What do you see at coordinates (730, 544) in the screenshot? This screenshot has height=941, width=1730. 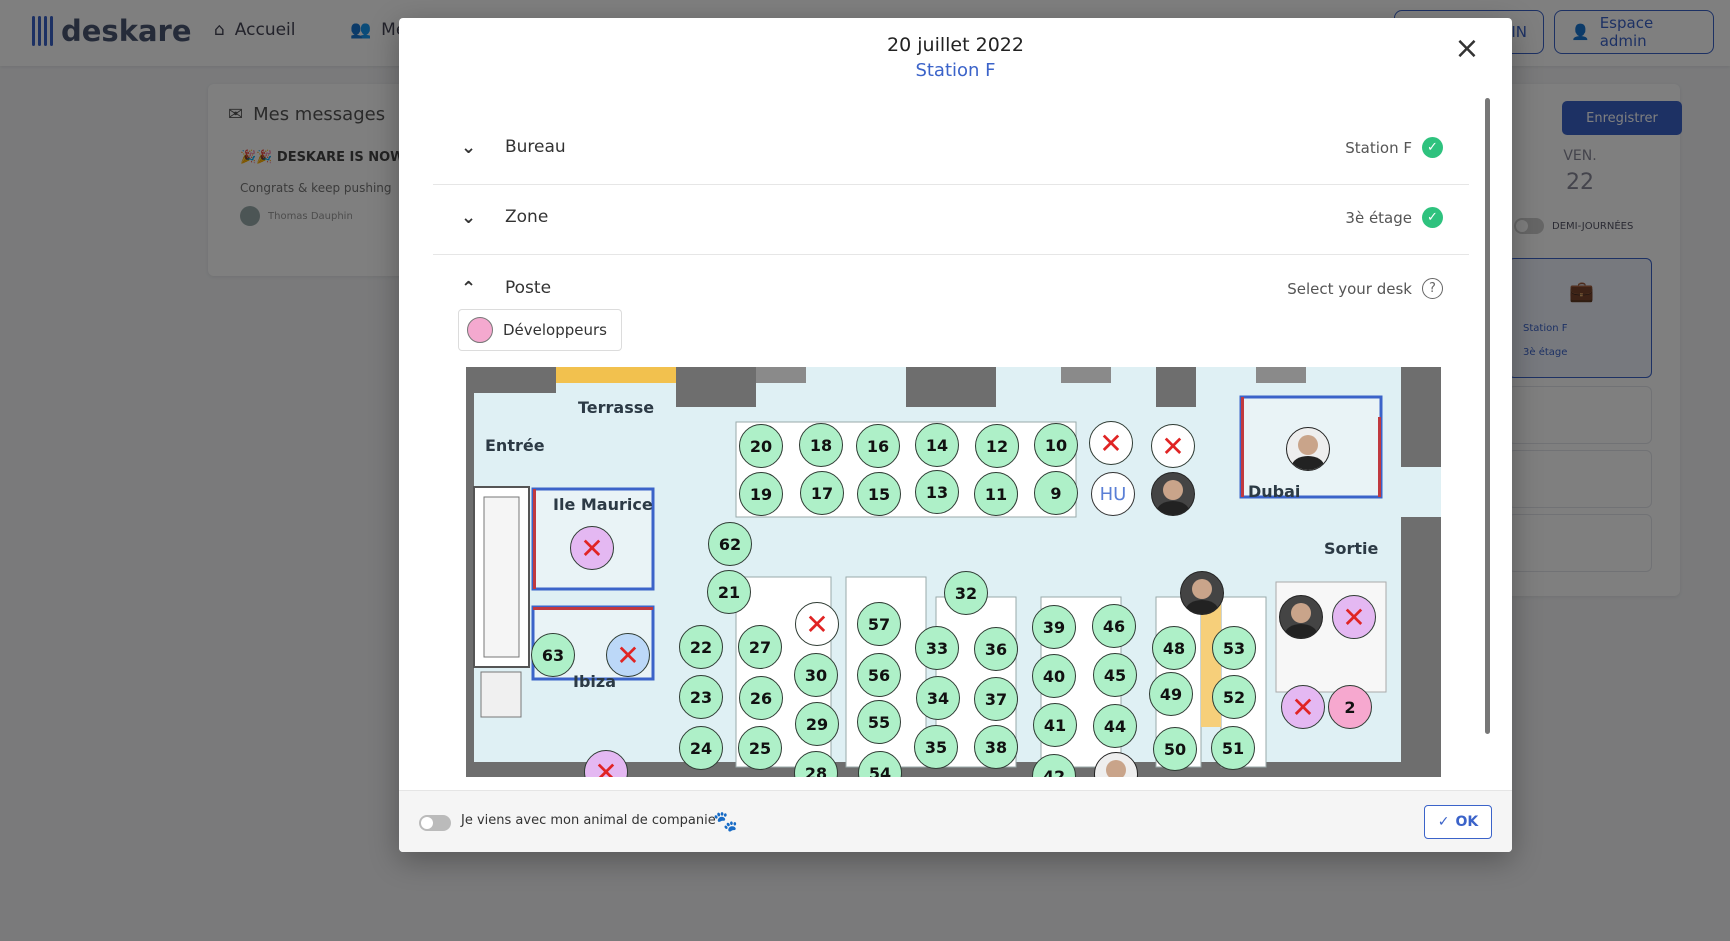 I see `desk-62: 62` at bounding box center [730, 544].